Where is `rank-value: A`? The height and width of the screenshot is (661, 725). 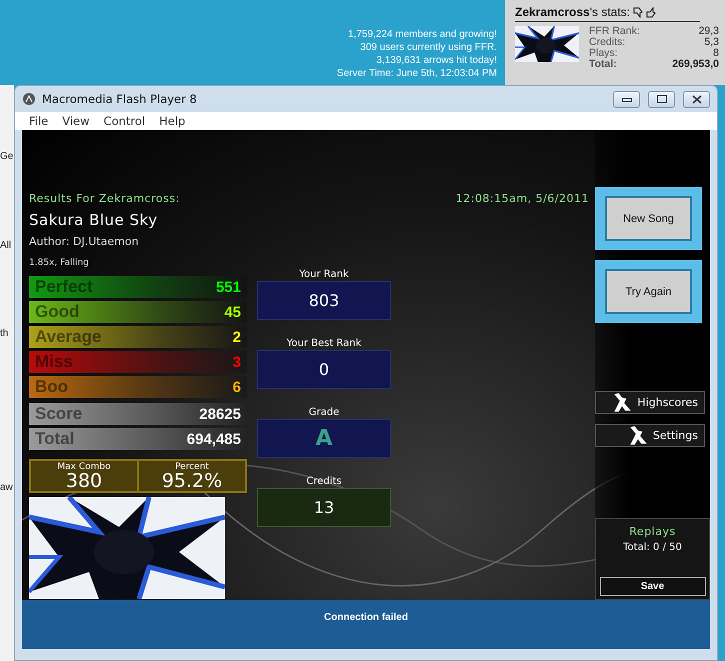
rank-value: A is located at coordinates (324, 438).